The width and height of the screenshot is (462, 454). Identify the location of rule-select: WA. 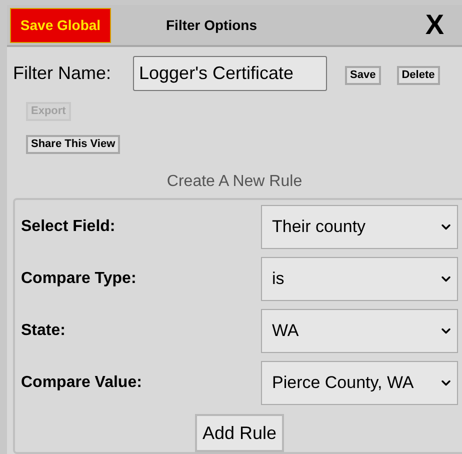
(359, 331).